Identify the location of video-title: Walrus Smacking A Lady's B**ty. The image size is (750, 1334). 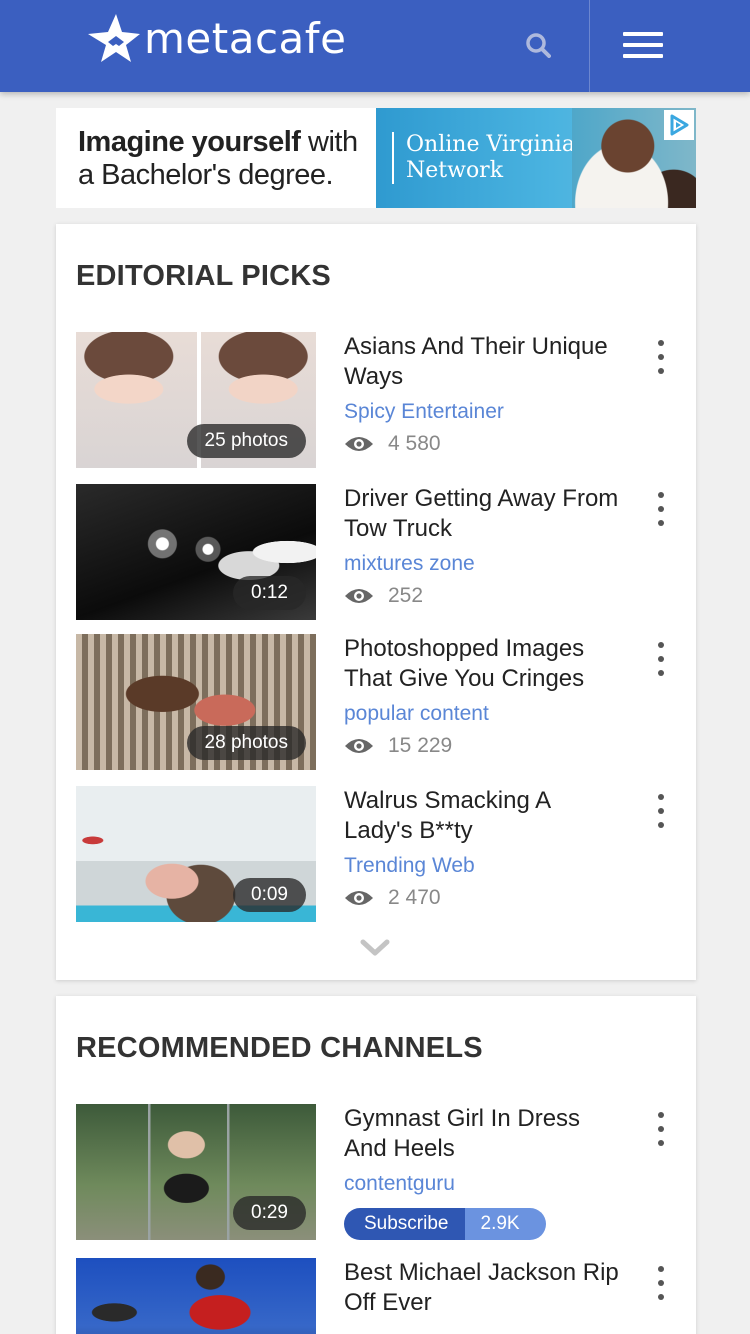
(484, 816).